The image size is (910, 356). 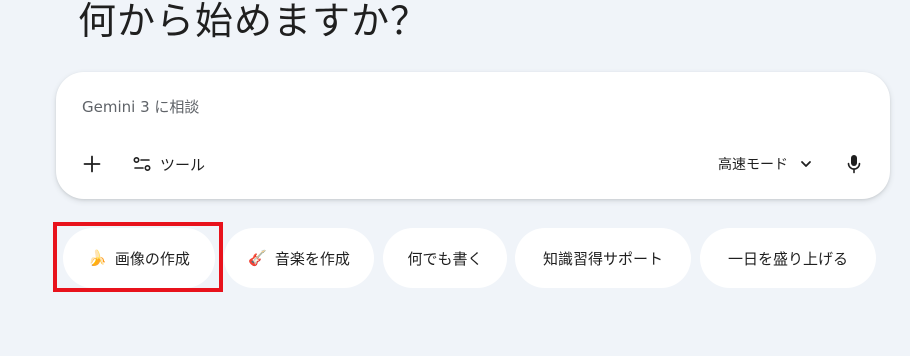 I want to click on tools-label: ツール, so click(x=183, y=164).